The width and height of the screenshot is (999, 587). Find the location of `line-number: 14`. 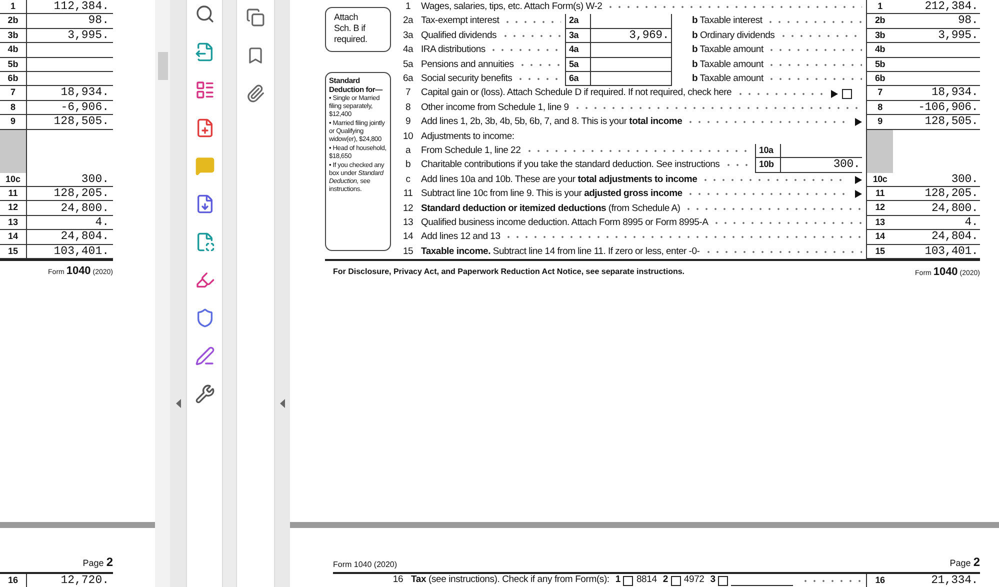

line-number: 14 is located at coordinates (408, 237).